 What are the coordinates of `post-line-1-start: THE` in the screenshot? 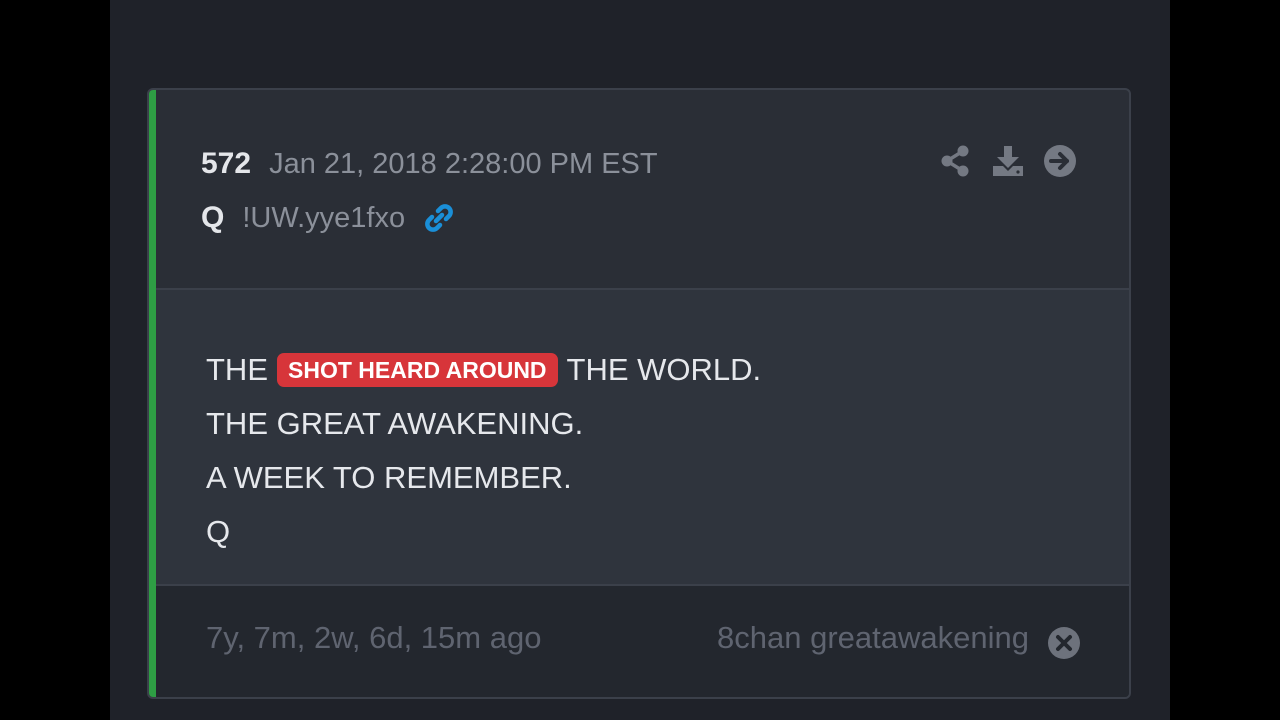 It's located at (237, 369).